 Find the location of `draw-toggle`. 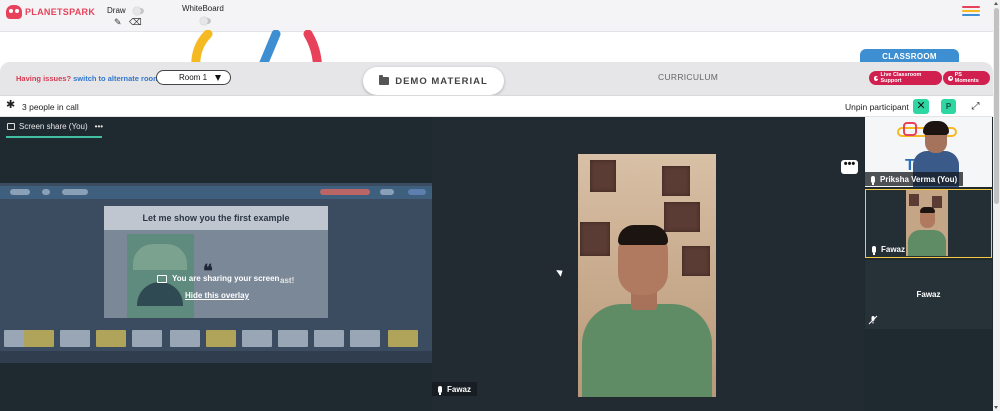

draw-toggle is located at coordinates (138, 11).